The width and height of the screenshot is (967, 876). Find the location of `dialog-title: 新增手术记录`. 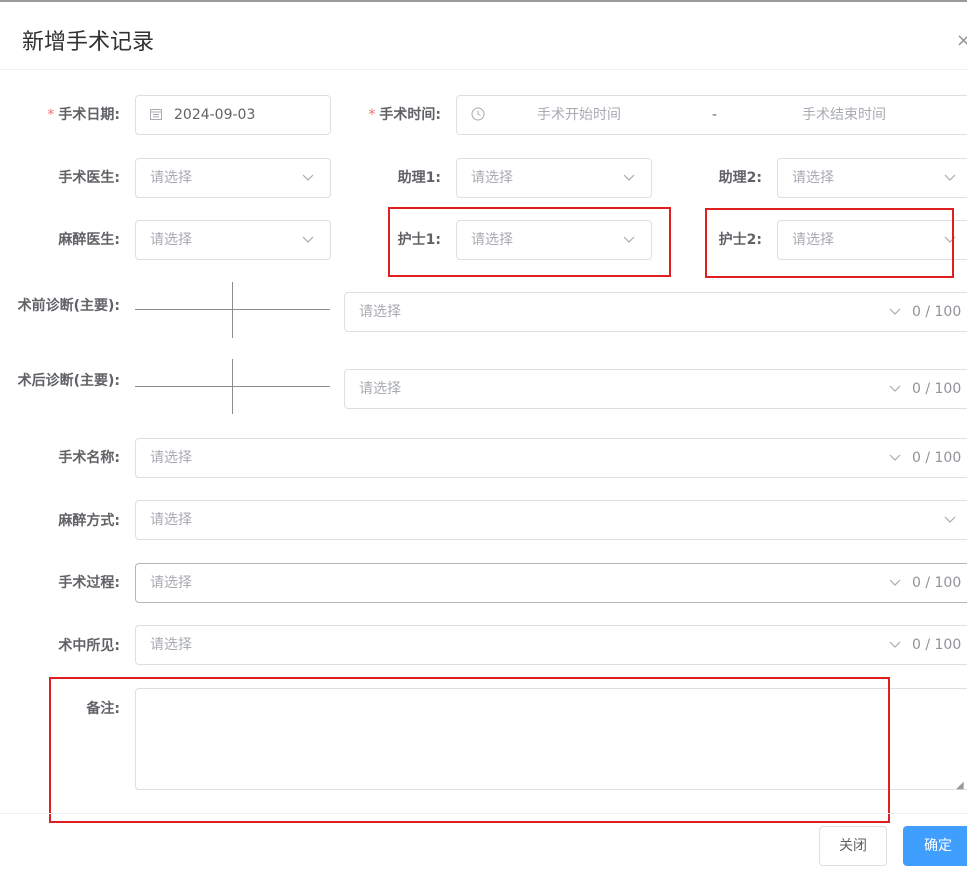

dialog-title: 新增手术记录 is located at coordinates (88, 42).